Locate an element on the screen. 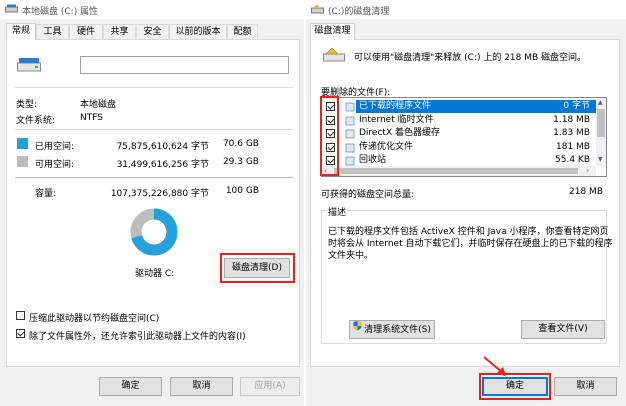  usage-donut-chart is located at coordinates (154, 232).